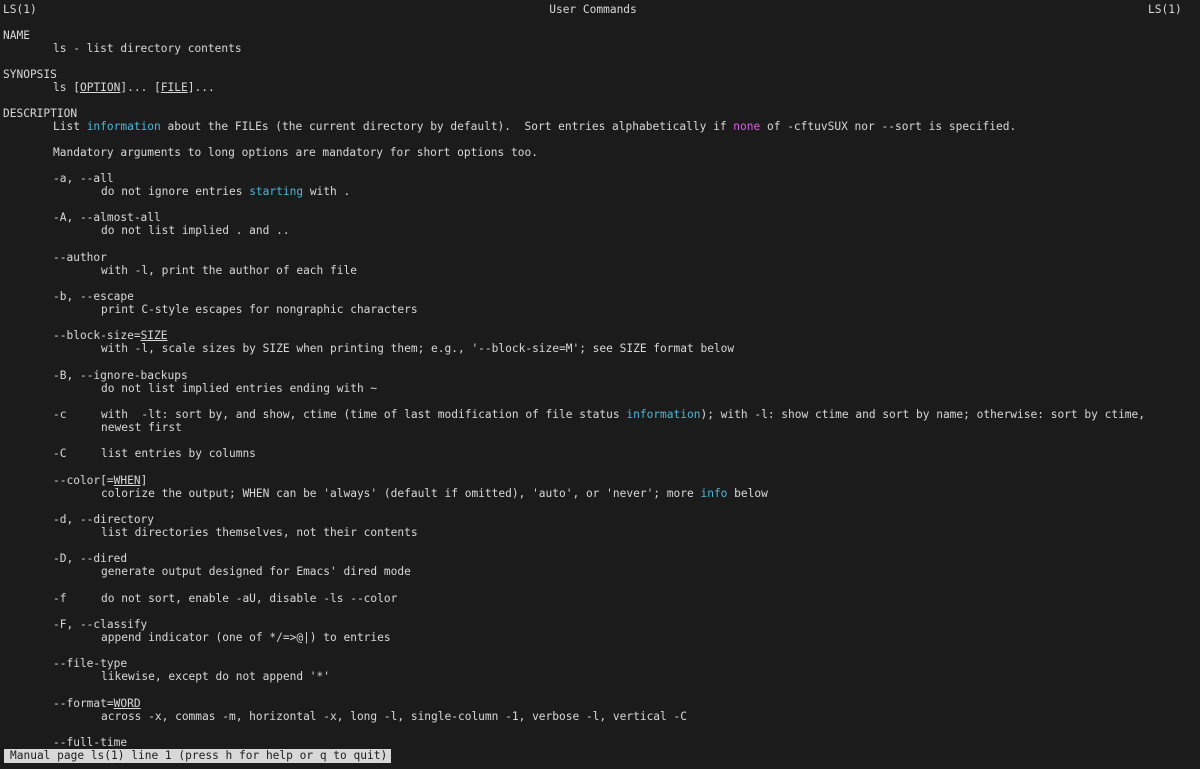 The height and width of the screenshot is (769, 1200). What do you see at coordinates (93, 296) in the screenshot?
I see `option-escape-flag: -b, --escape` at bounding box center [93, 296].